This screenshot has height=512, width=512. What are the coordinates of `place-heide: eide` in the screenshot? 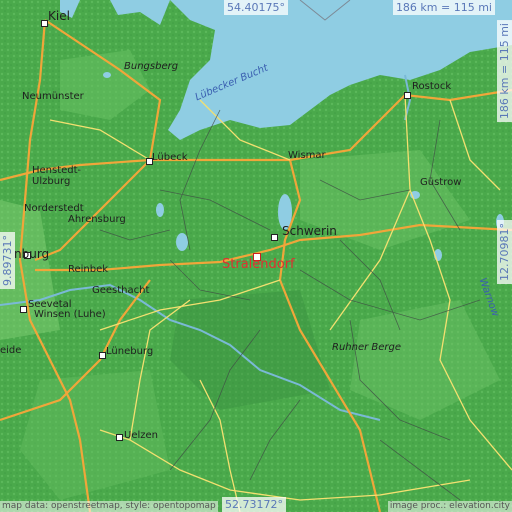 It's located at (11, 350).